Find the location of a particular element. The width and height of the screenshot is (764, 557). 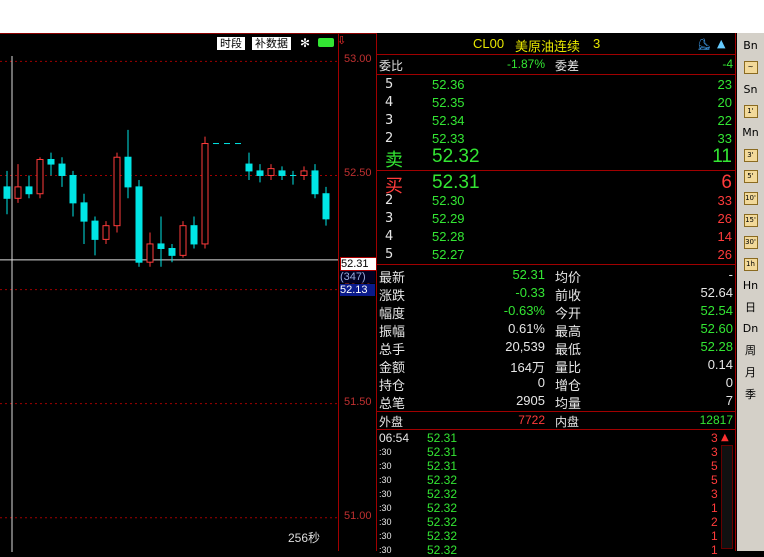

tick-price: 52.31 is located at coordinates (442, 466).